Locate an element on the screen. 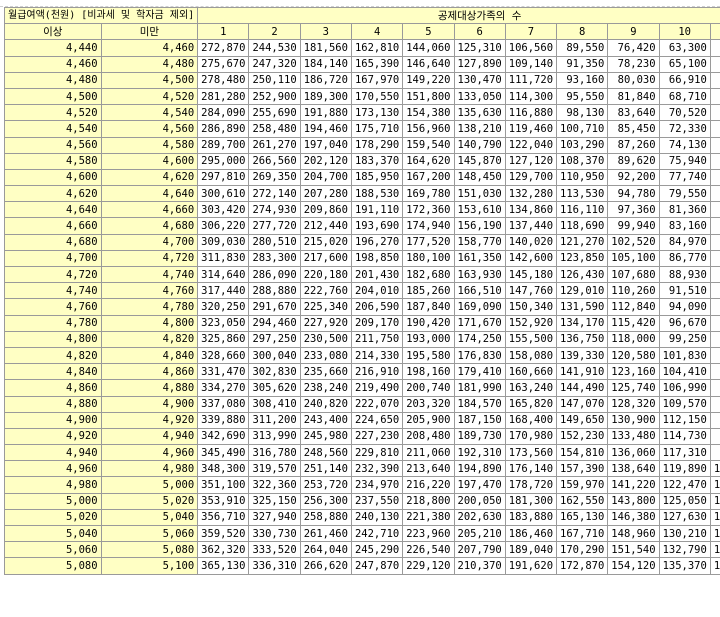  tax-amount-cell: 145,180 is located at coordinates (531, 274).